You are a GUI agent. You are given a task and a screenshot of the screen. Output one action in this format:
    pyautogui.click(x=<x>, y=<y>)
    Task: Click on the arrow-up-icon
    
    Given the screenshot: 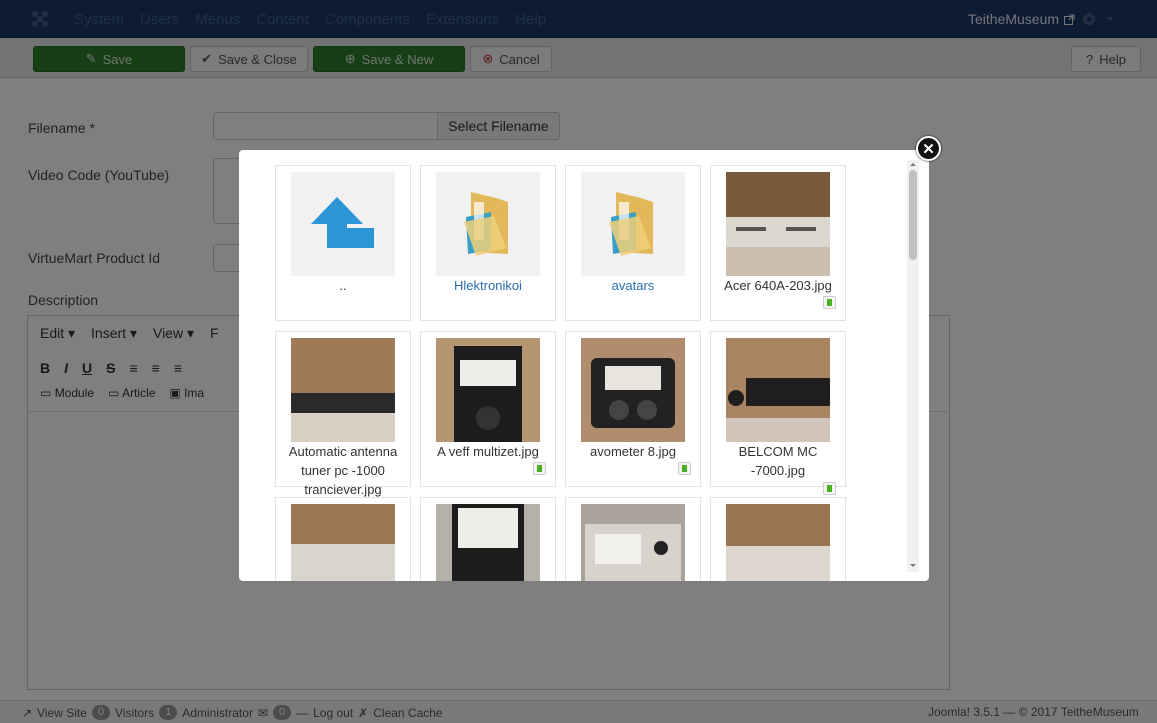 What is the action you would take?
    pyautogui.click(x=342, y=222)
    